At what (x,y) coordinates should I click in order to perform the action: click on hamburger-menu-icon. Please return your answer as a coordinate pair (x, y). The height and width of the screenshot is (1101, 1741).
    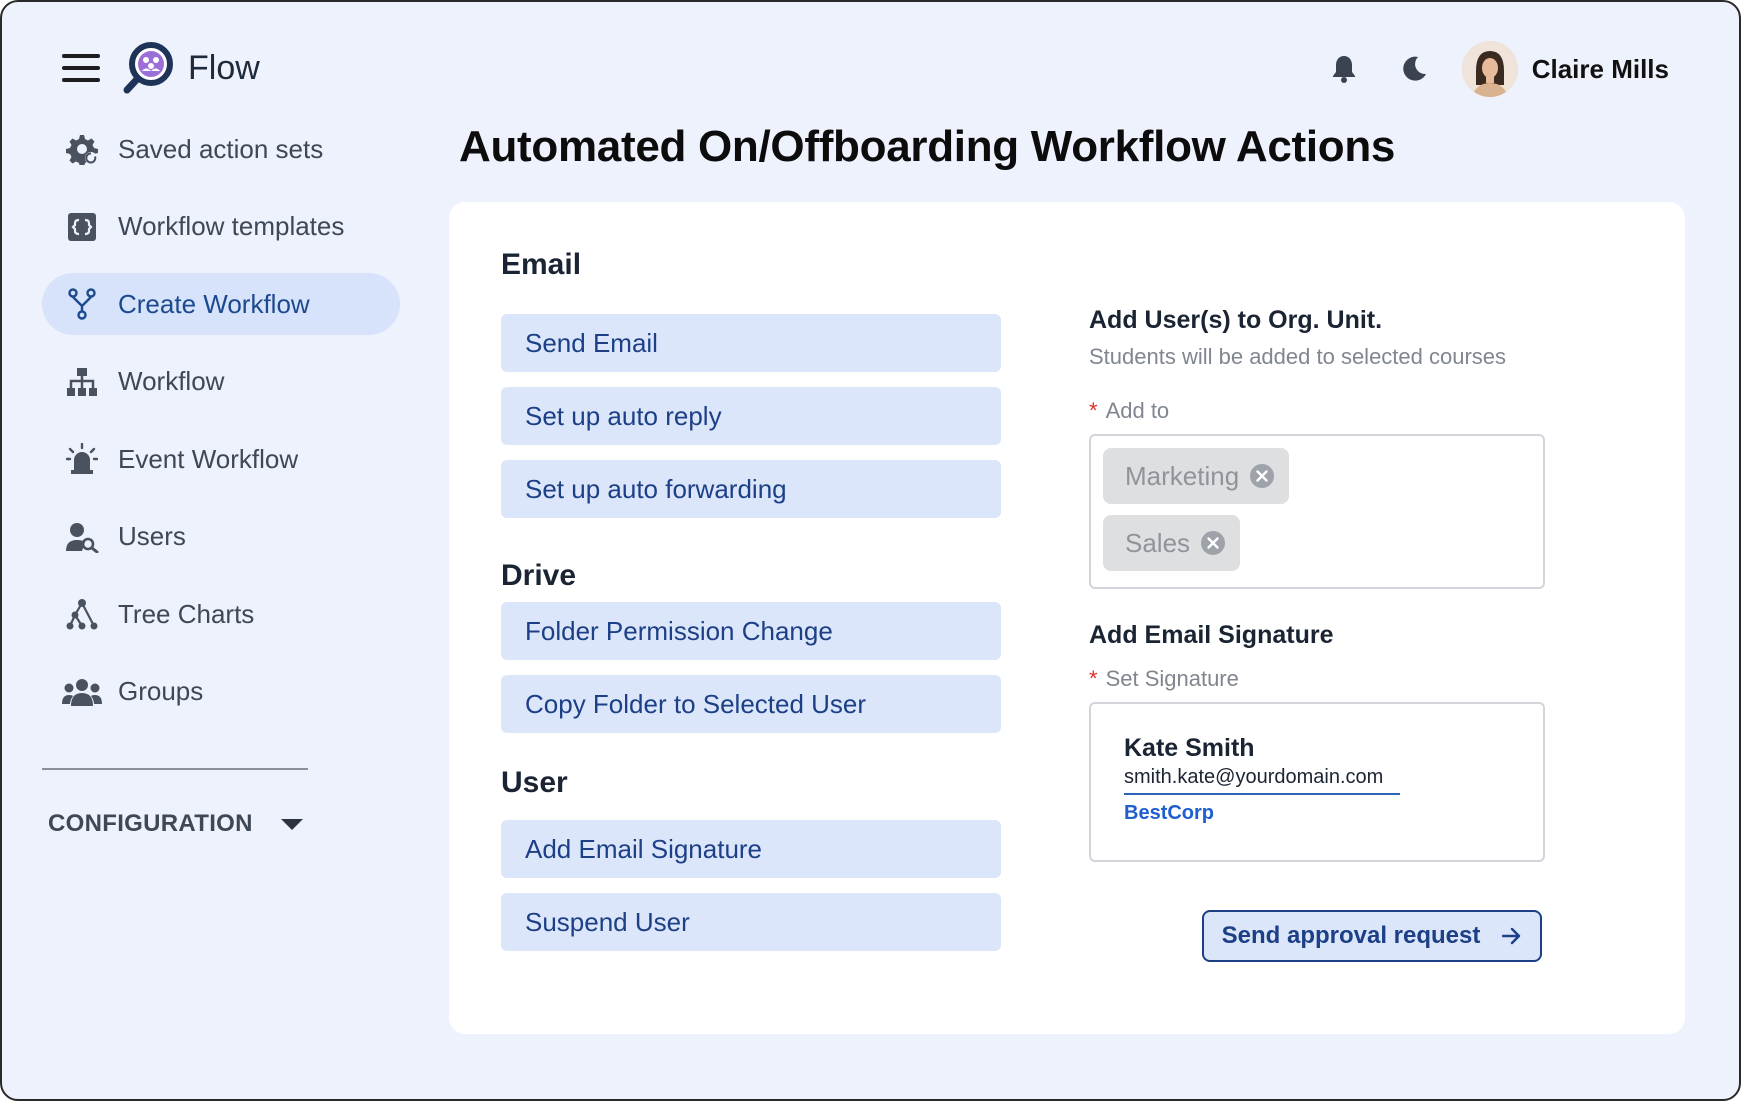
    Looking at the image, I should click on (81, 68).